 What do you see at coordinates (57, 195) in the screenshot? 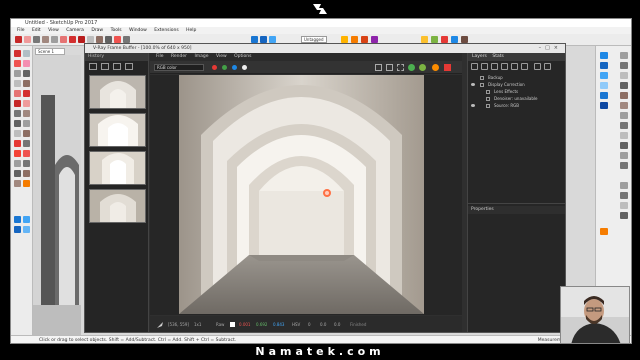
I see `sketchup-viewport` at bounding box center [57, 195].